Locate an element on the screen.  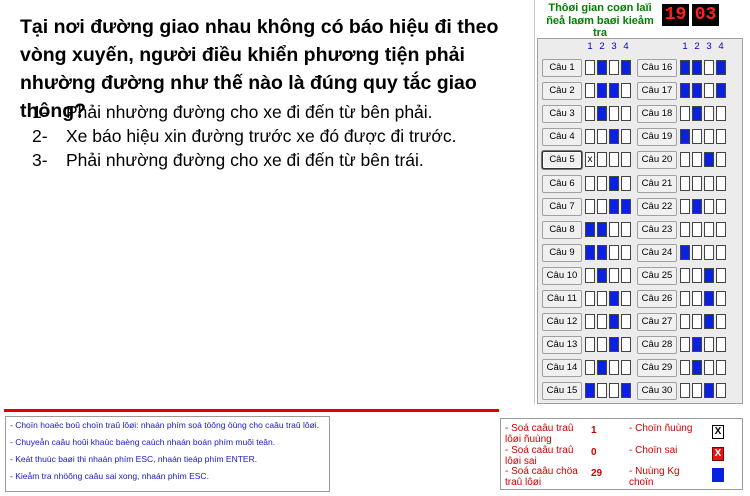
question-button-18: Câu 18 is located at coordinates (657, 114).